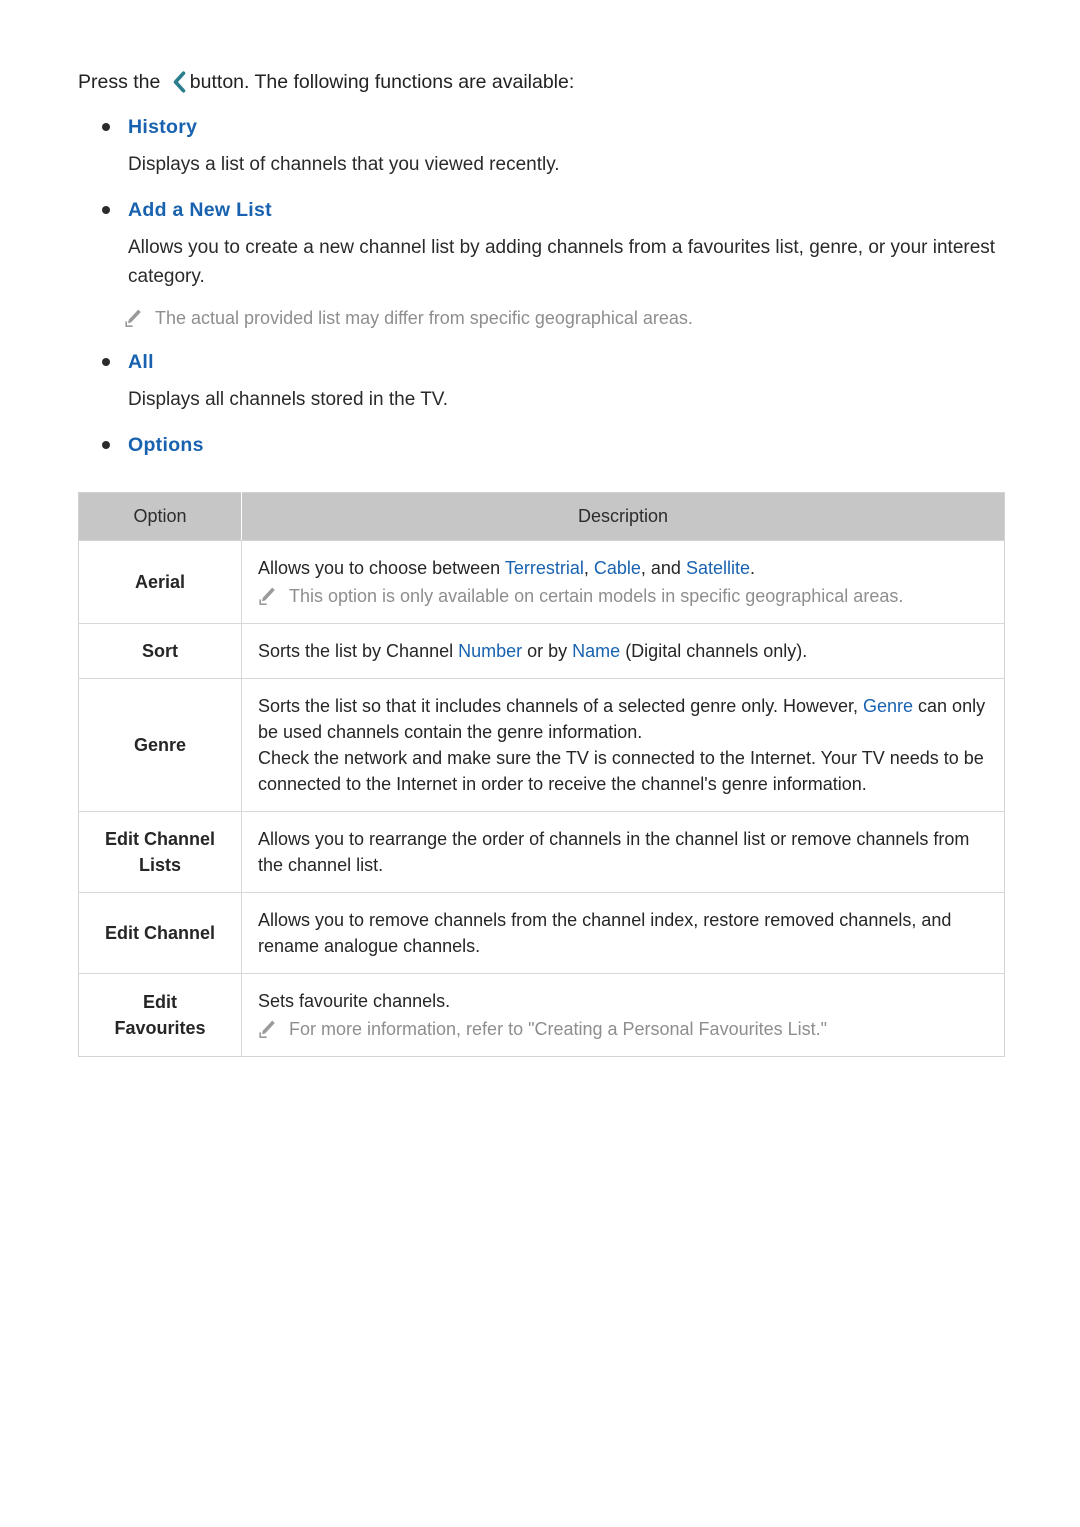 This screenshot has height=1527, width=1080. I want to click on keyword-number: Number, so click(490, 651).